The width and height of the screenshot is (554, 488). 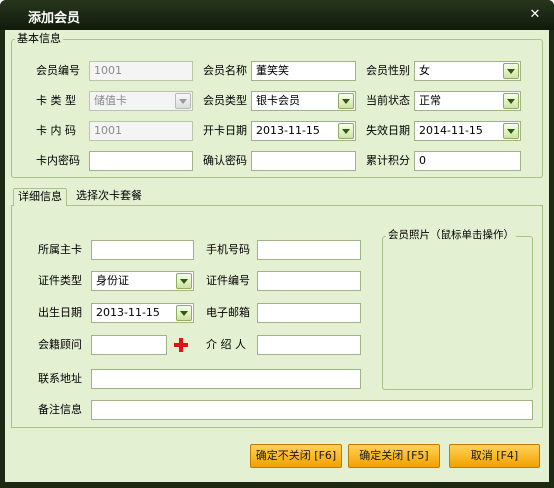 What do you see at coordinates (312, 410) in the screenshot?
I see `remark-field` at bounding box center [312, 410].